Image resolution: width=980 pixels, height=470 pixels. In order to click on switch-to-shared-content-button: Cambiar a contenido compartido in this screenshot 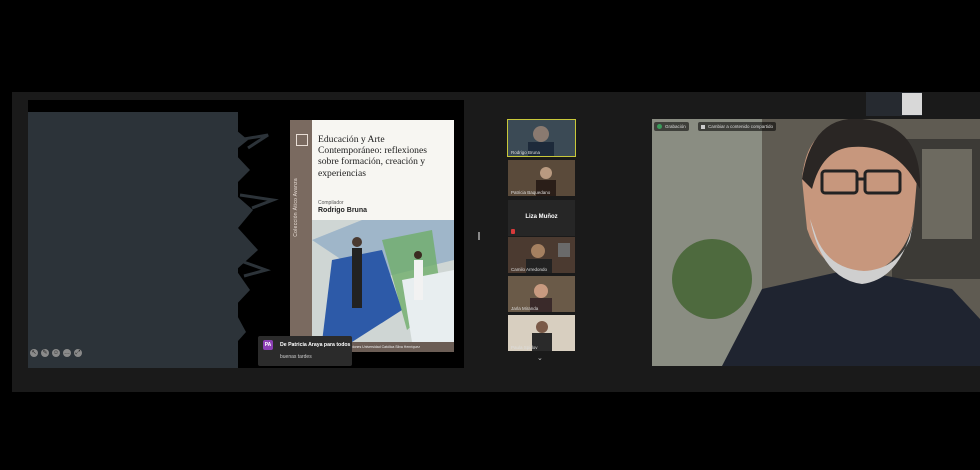, I will do `click(737, 126)`.